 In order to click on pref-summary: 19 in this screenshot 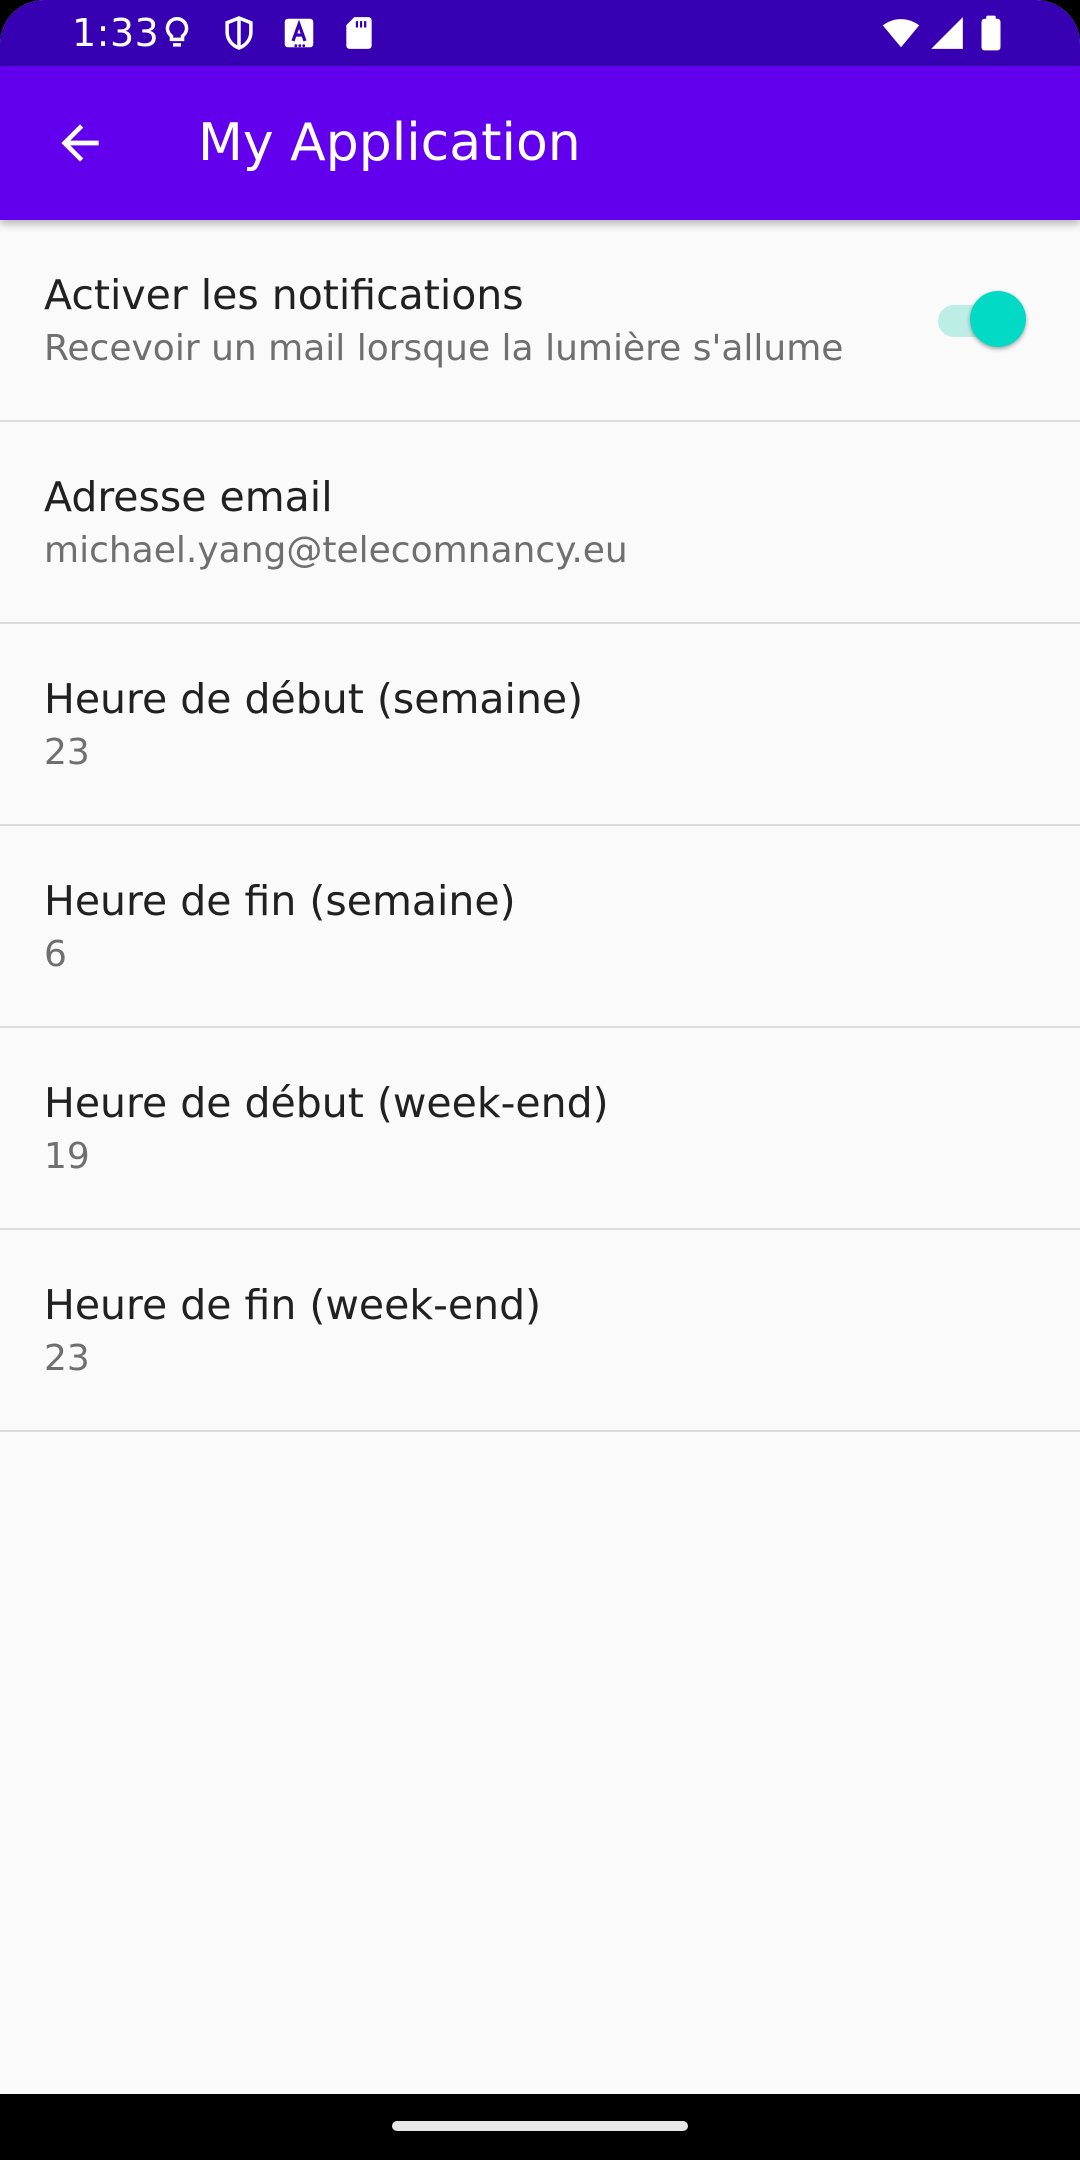, I will do `click(67, 1156)`.